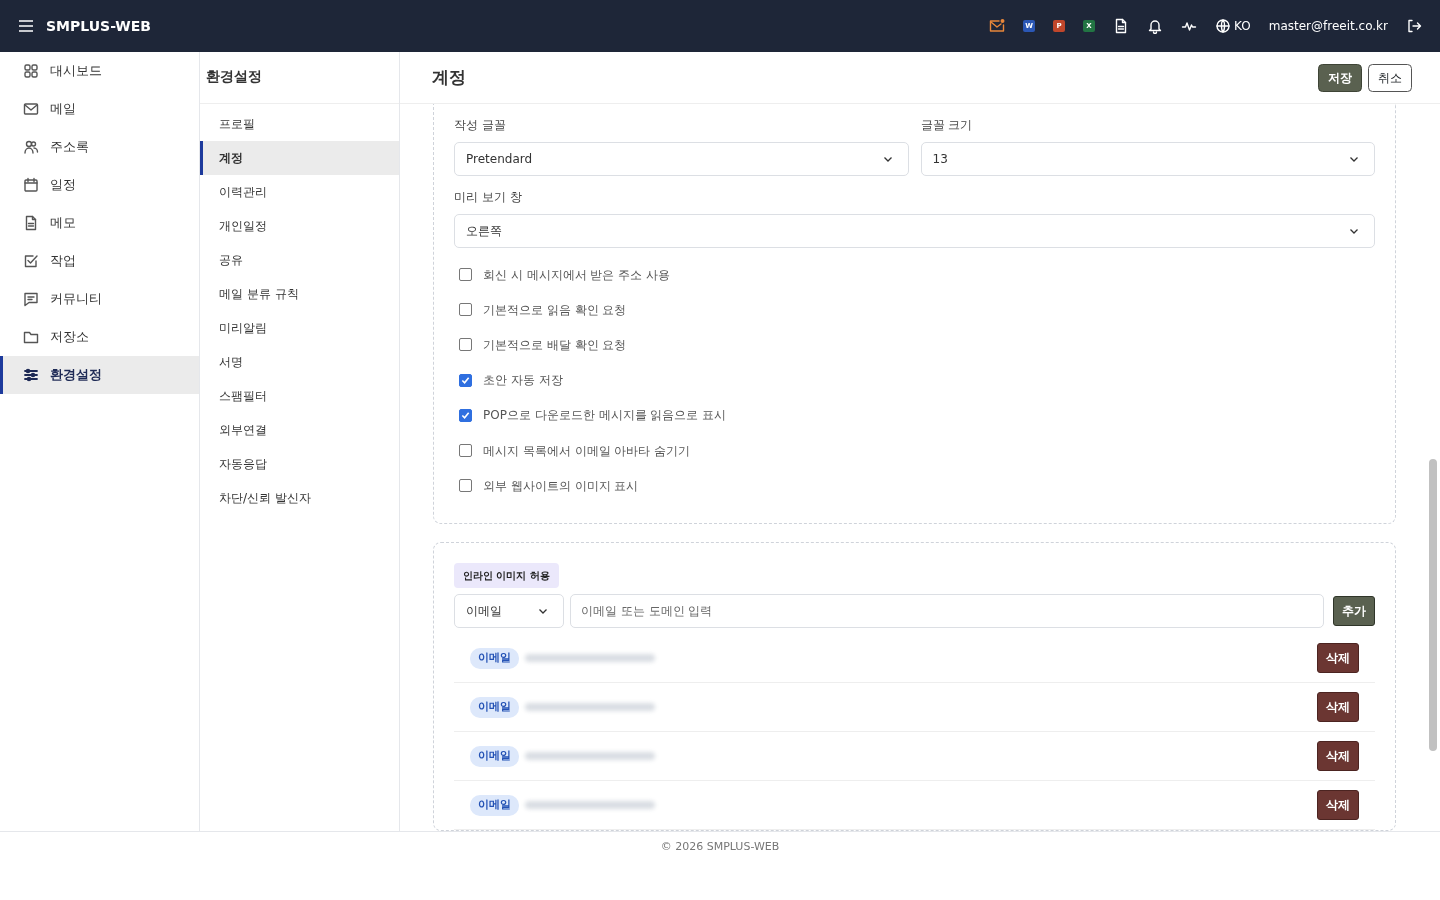 Image resolution: width=1440 pixels, height=900 pixels. I want to click on submenu-item: 자동응답, so click(299, 464).